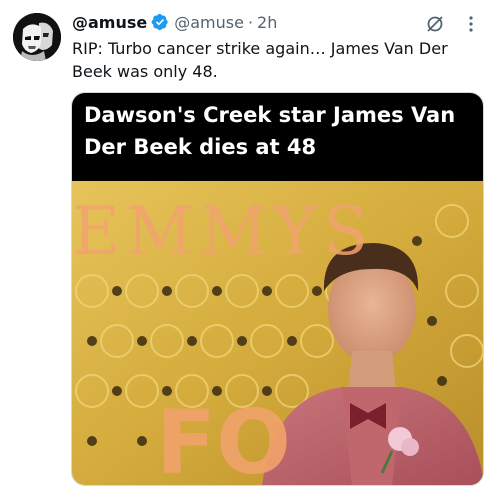 This screenshot has height=500, width=497. I want to click on more-icon, so click(471, 24).